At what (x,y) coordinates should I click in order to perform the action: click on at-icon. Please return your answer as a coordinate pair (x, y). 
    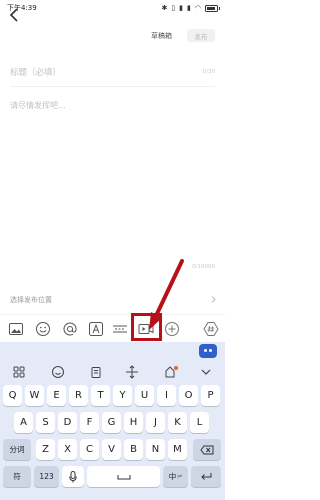
    Looking at the image, I should click on (70, 329).